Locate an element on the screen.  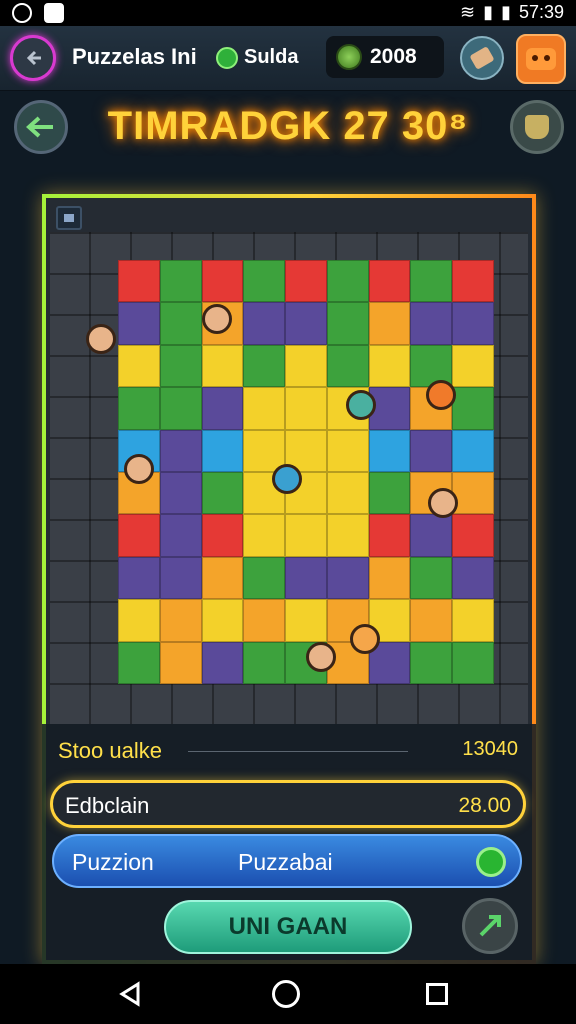
puzzle-mode-bar: Puzzion Puzzabai is located at coordinates (287, 861).